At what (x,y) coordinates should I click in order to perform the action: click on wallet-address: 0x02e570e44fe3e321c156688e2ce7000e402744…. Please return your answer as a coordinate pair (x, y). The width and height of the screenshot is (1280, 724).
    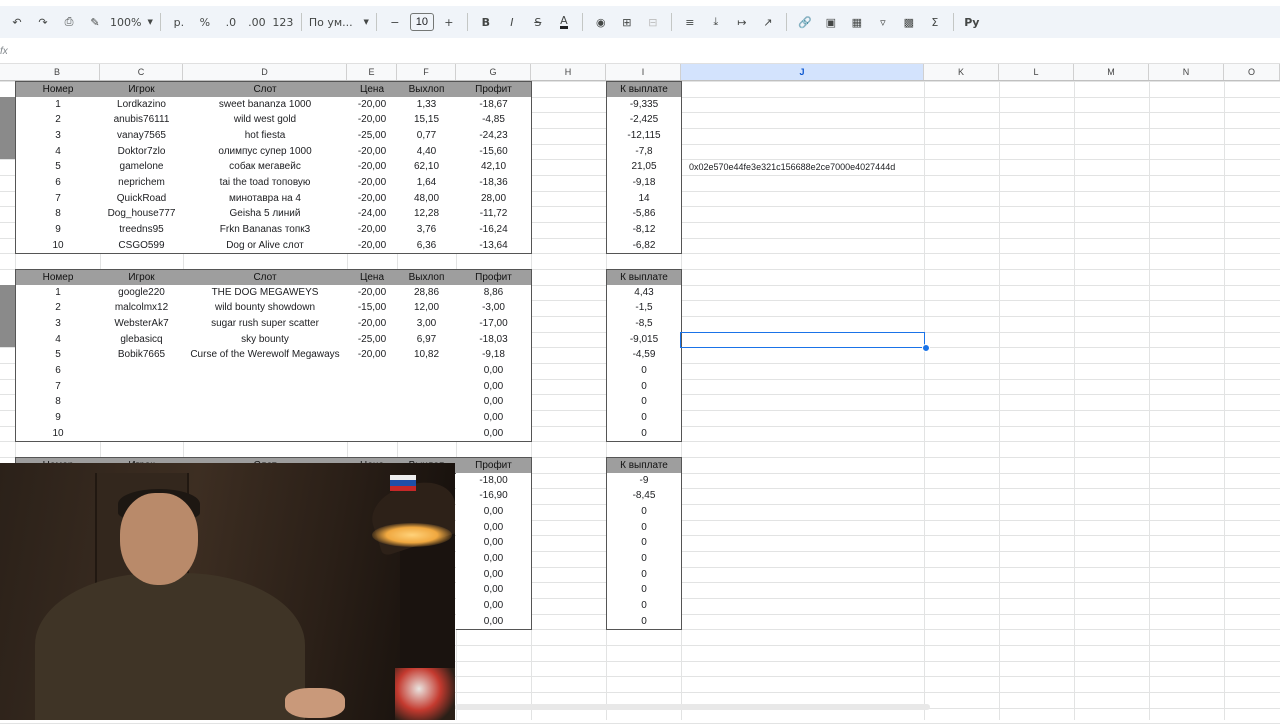
    Looking at the image, I should click on (809, 167).